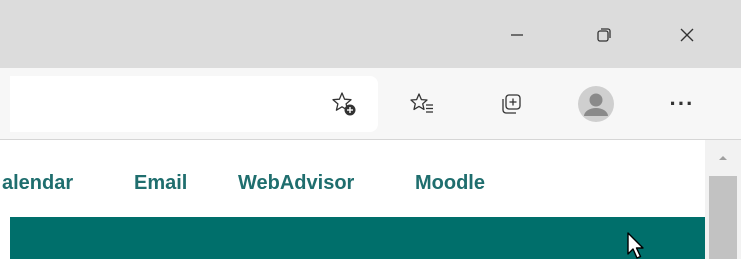 The width and height of the screenshot is (741, 259). I want to click on favorites-list-icon, so click(421, 103).